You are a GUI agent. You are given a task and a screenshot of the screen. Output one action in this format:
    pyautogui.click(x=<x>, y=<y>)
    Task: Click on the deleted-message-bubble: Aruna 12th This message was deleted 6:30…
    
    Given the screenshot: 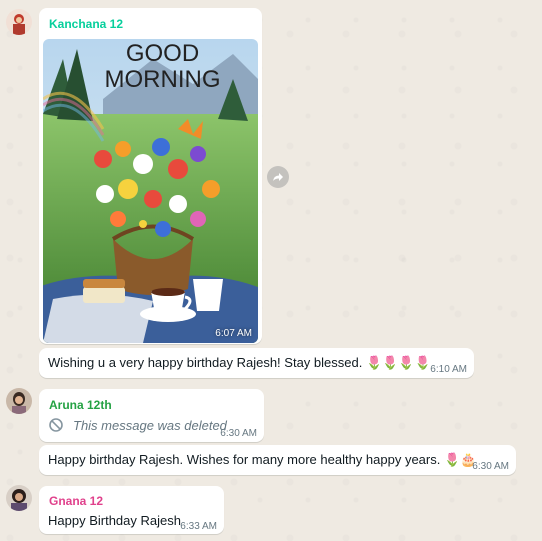 What is the action you would take?
    pyautogui.click(x=151, y=415)
    